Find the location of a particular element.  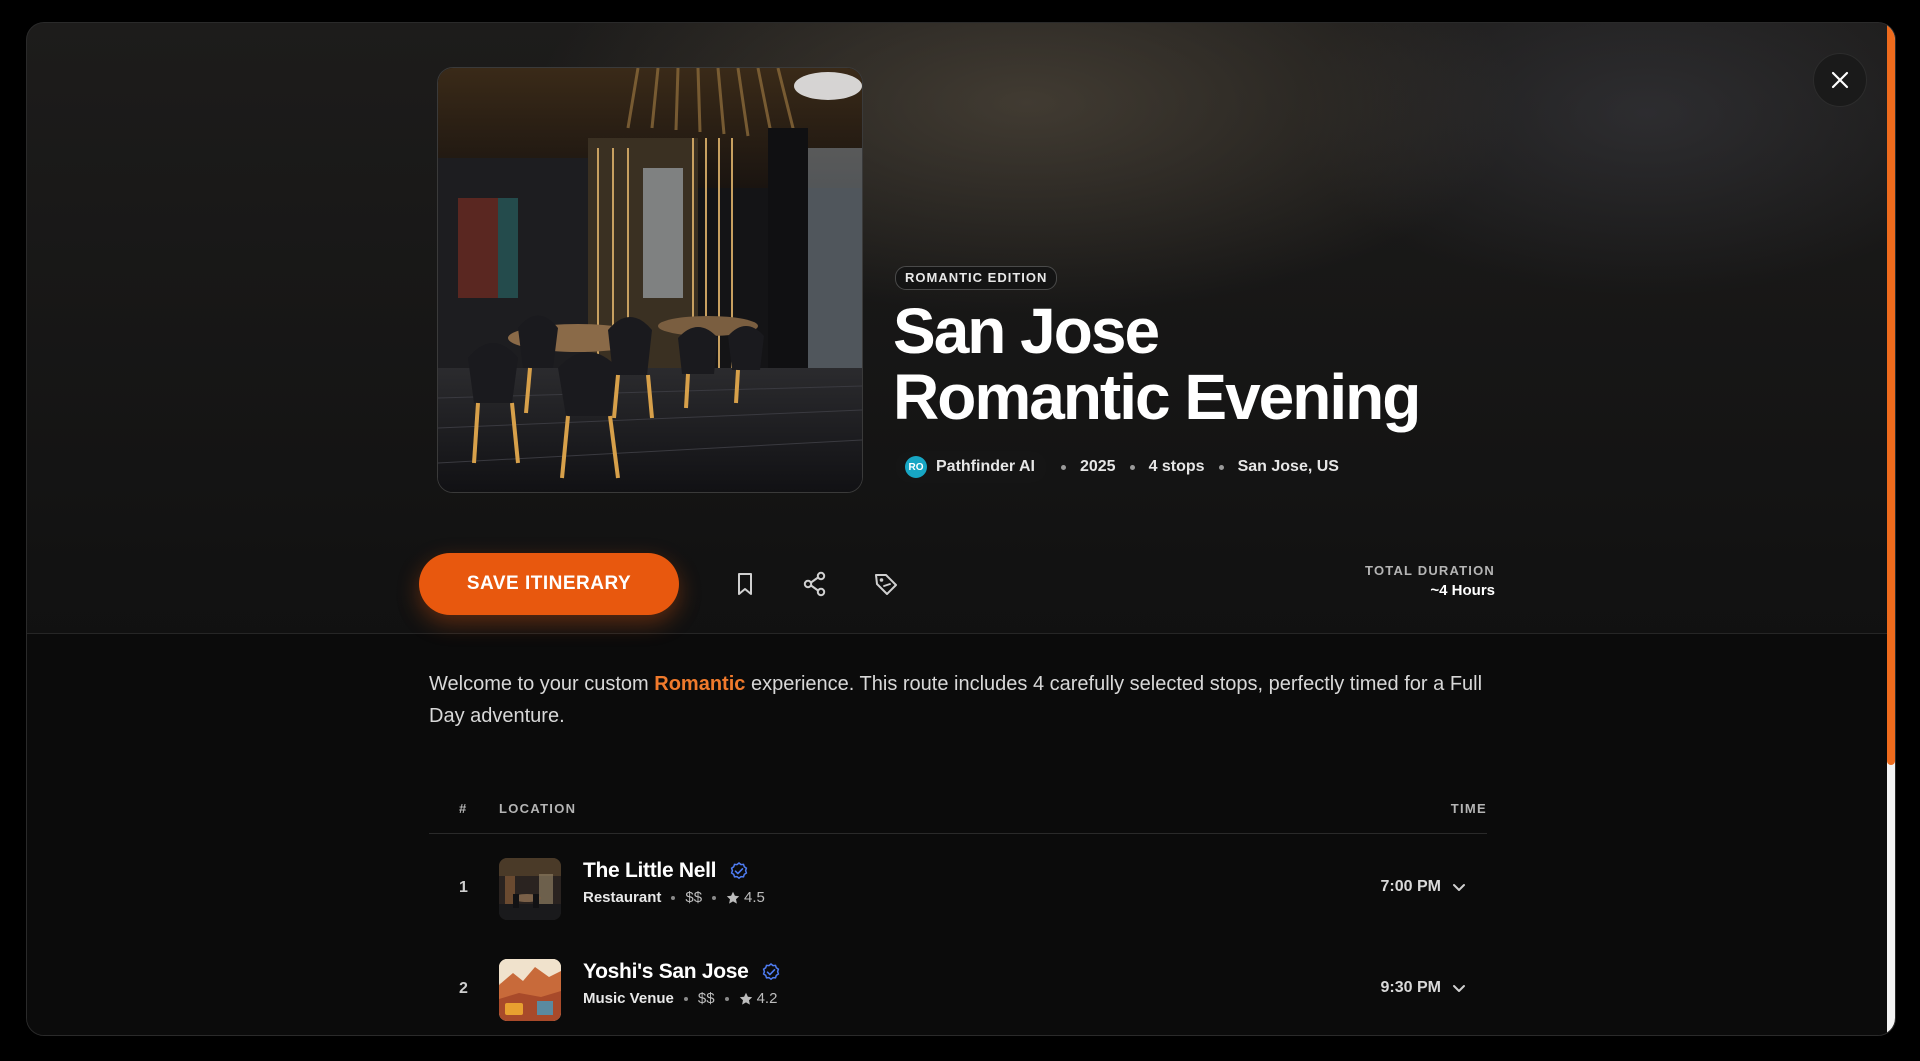

location-name: Yoshi's San Jose is located at coordinates (681, 972).